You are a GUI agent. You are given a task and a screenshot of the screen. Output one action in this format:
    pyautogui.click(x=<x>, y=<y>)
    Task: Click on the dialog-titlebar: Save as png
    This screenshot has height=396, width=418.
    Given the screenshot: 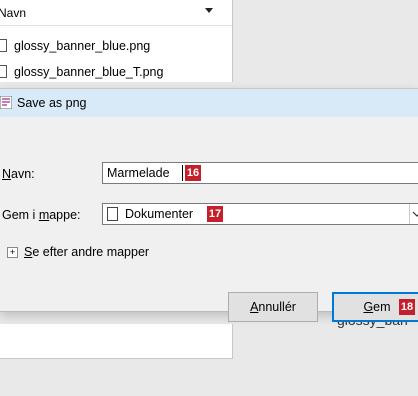 What is the action you would take?
    pyautogui.click(x=209, y=103)
    